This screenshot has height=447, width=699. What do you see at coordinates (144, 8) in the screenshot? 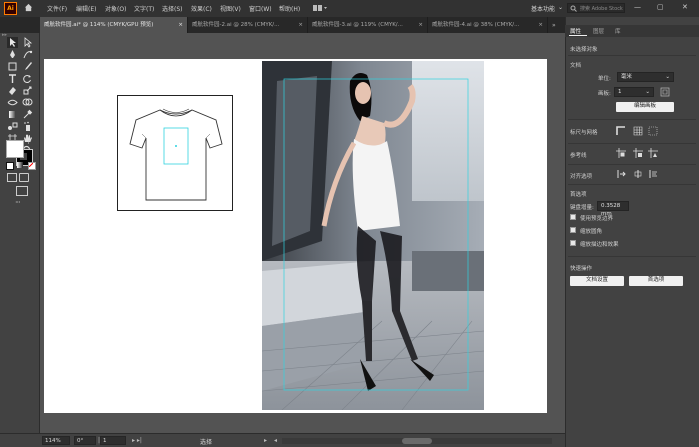
I see `menu-type: 文字(T)` at bounding box center [144, 8].